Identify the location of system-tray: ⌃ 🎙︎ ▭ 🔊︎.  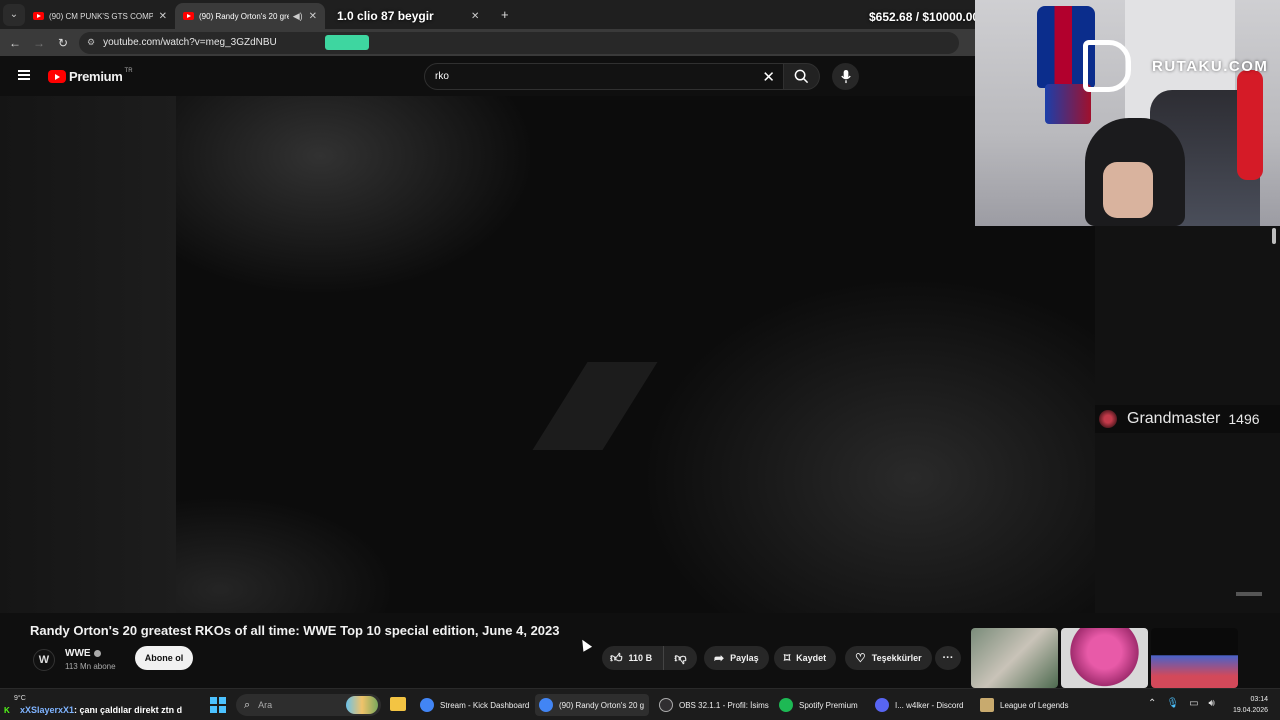
(1181, 703).